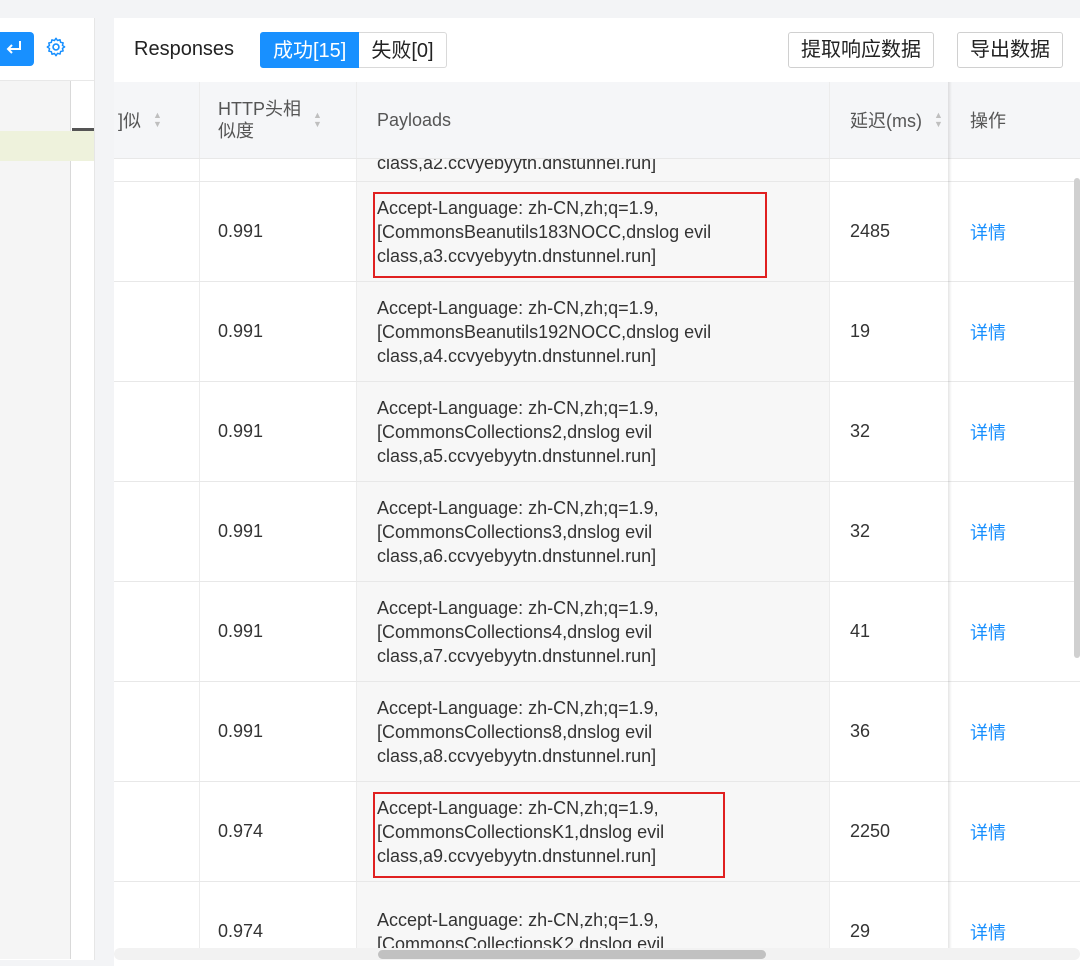 Image resolution: width=1080 pixels, height=966 pixels. Describe the element at coordinates (572, 954) in the screenshot. I see `horizontal-scrollbar-thumb` at that location.